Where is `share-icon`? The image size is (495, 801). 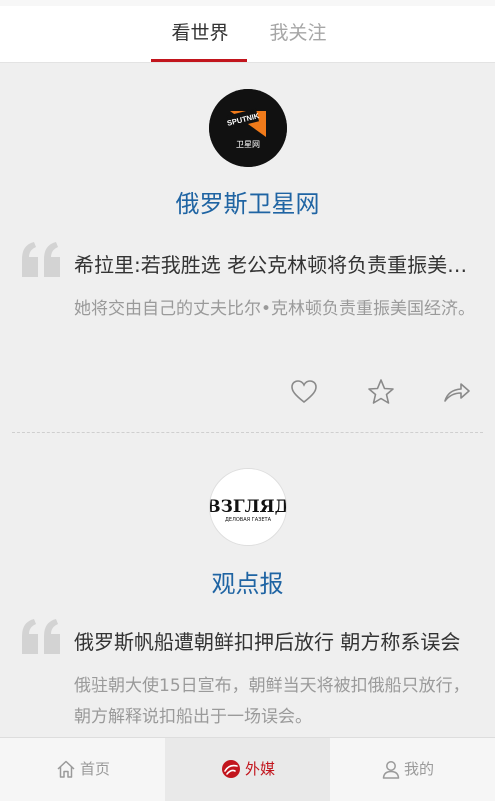 share-icon is located at coordinates (457, 392).